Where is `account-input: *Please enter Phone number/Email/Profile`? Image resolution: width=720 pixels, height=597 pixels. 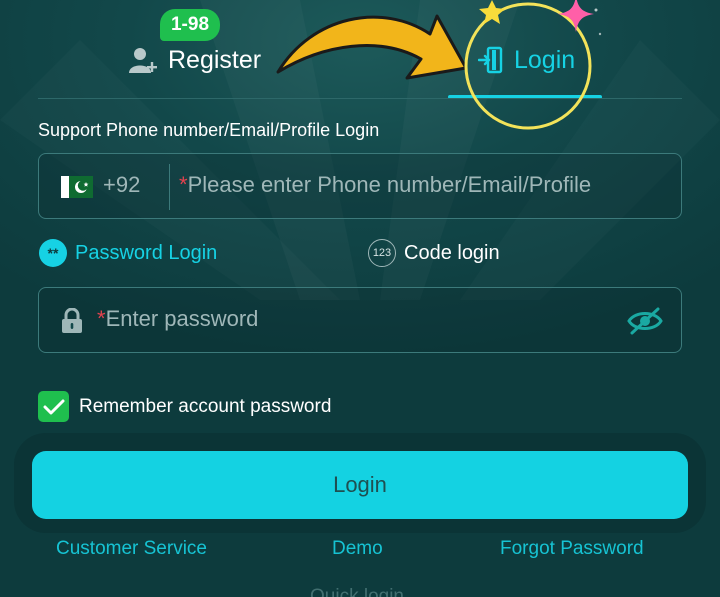
account-input: *Please enter Phone number/Email/Profile is located at coordinates (385, 185).